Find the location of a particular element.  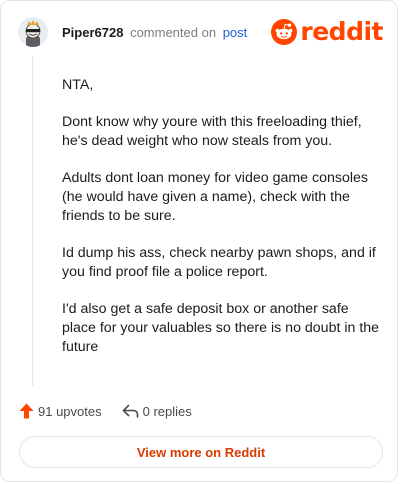

reddit-wordmark: reddit is located at coordinates (341, 31).